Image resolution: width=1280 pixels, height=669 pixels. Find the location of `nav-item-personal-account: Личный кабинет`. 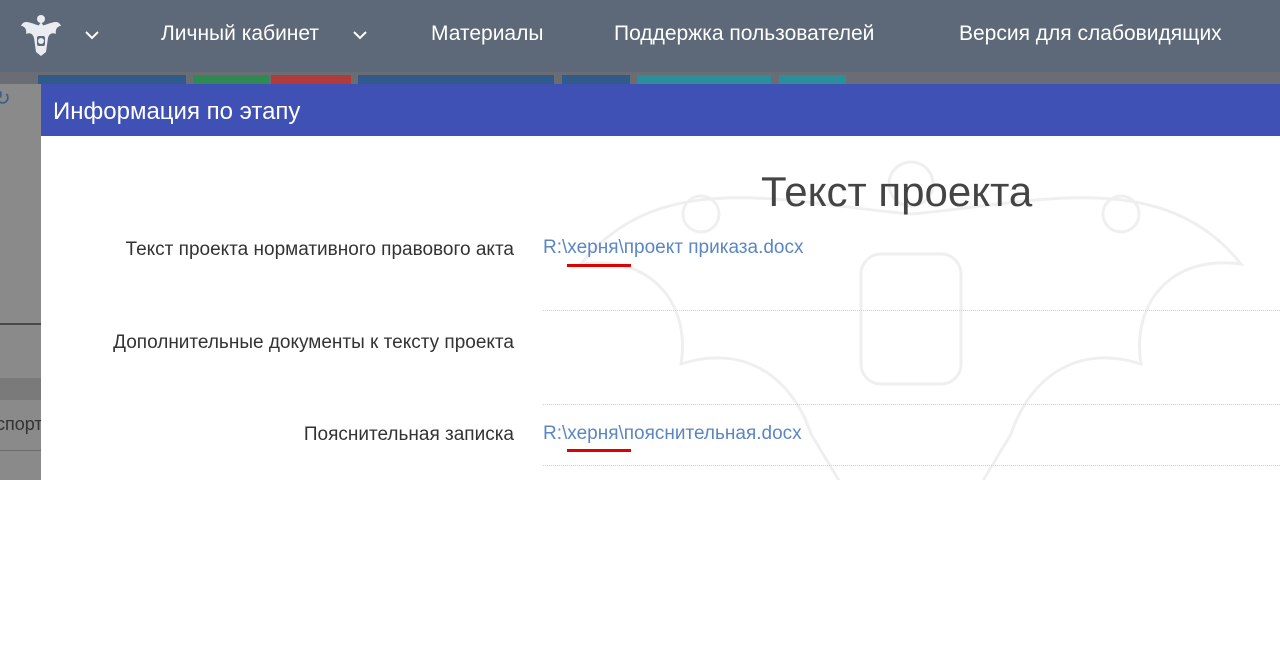

nav-item-personal-account: Личный кабинет is located at coordinates (240, 34).